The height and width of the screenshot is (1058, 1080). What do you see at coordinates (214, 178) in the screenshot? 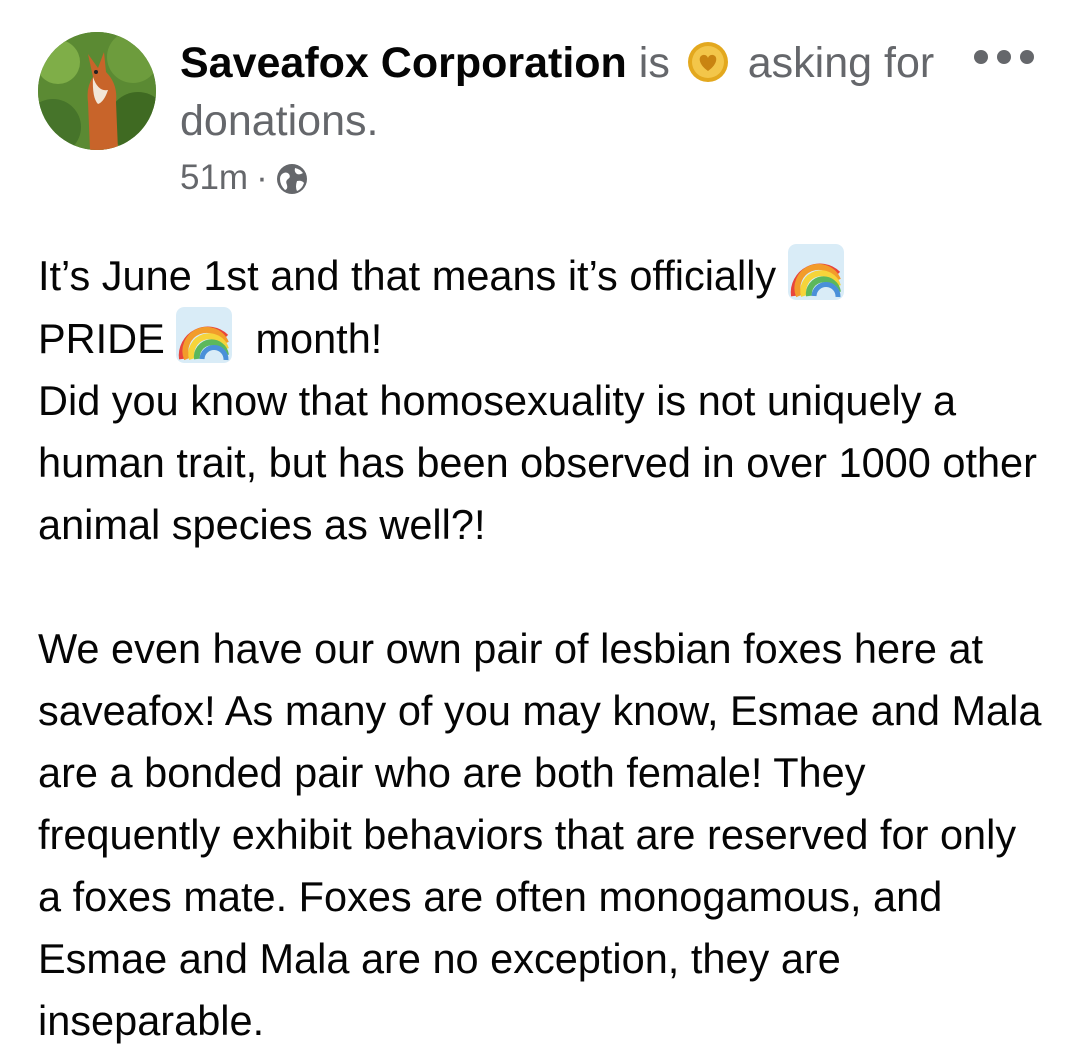
I see `timestamp-link: 51m` at bounding box center [214, 178].